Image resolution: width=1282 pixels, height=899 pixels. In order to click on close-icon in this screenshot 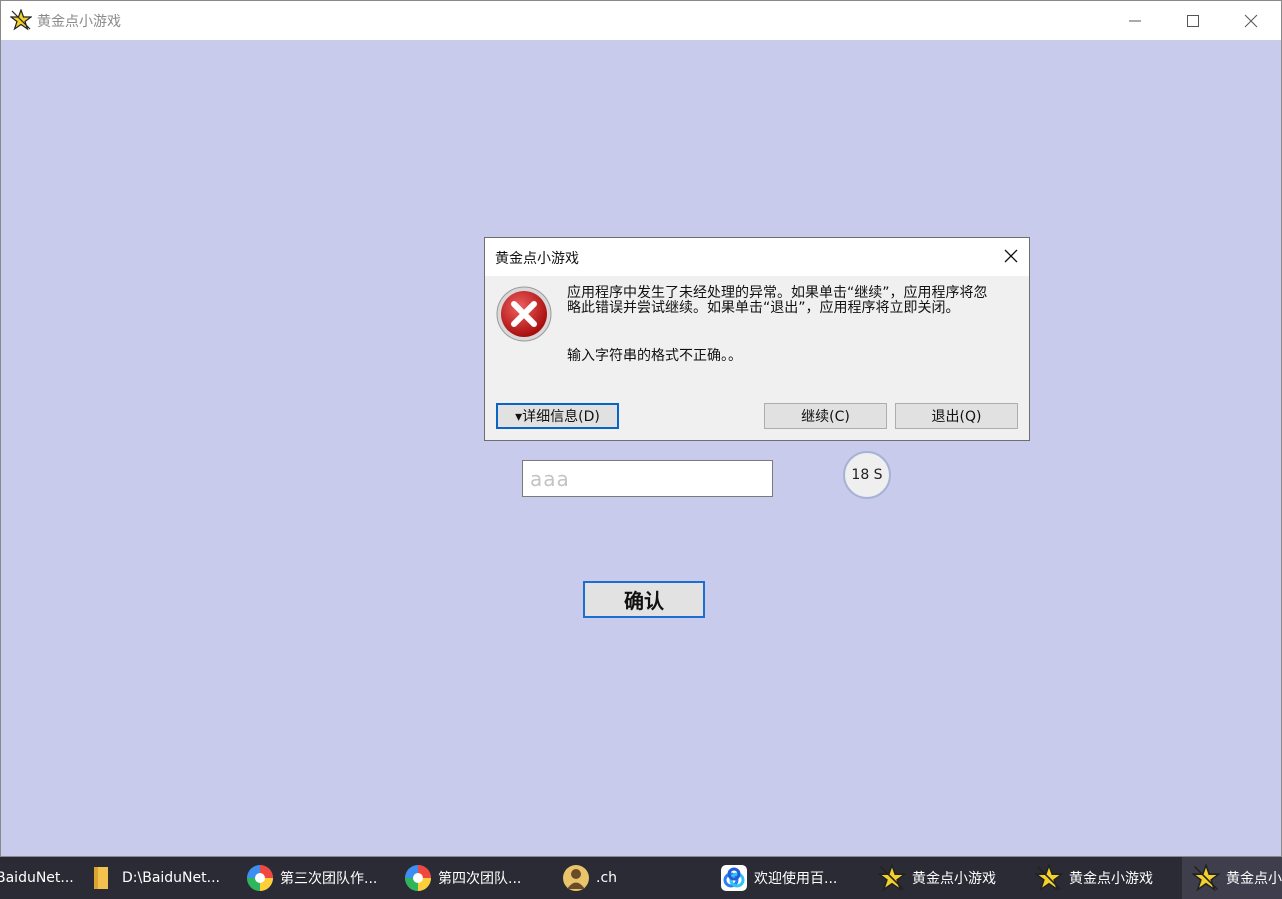, I will do `click(1251, 20)`.